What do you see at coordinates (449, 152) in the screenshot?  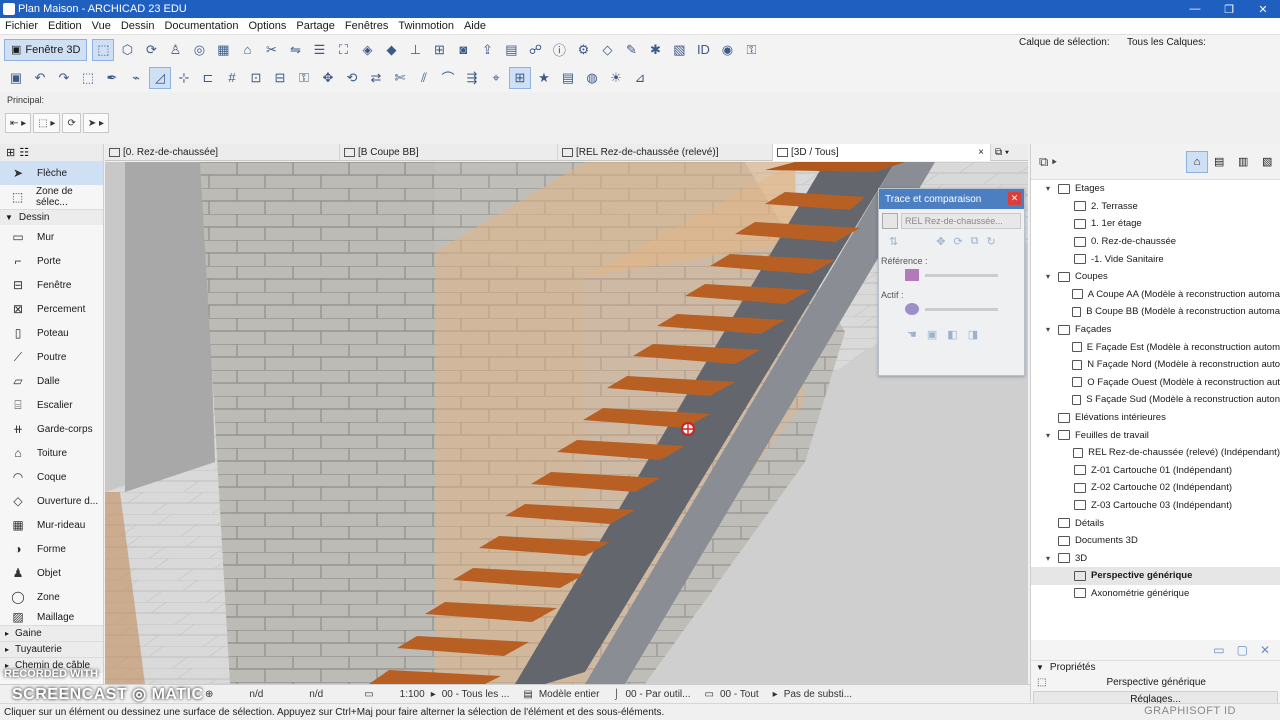 I see `tab-coupe-bb: [B Coupe BB]` at bounding box center [449, 152].